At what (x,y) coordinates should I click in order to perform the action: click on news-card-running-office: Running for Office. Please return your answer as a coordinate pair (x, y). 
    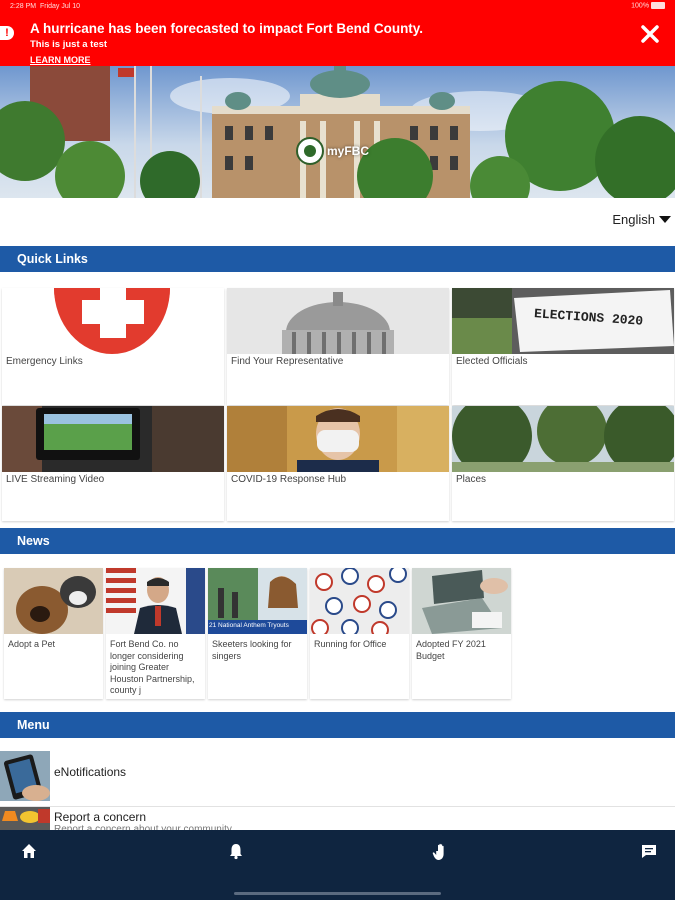
    Looking at the image, I should click on (359, 633).